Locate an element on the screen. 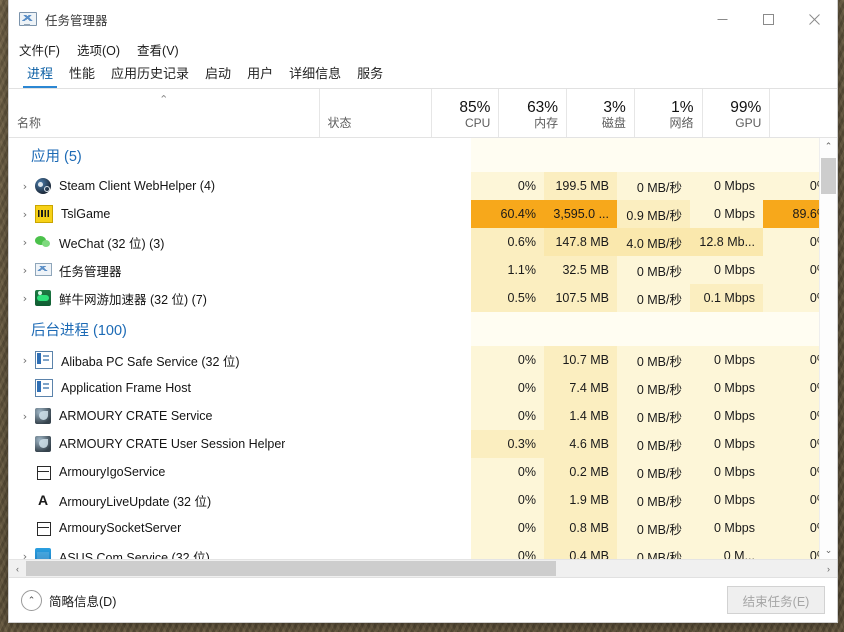 The height and width of the screenshot is (632, 844). process-group-header: 应用 (5) is located at coordinates (423, 155).